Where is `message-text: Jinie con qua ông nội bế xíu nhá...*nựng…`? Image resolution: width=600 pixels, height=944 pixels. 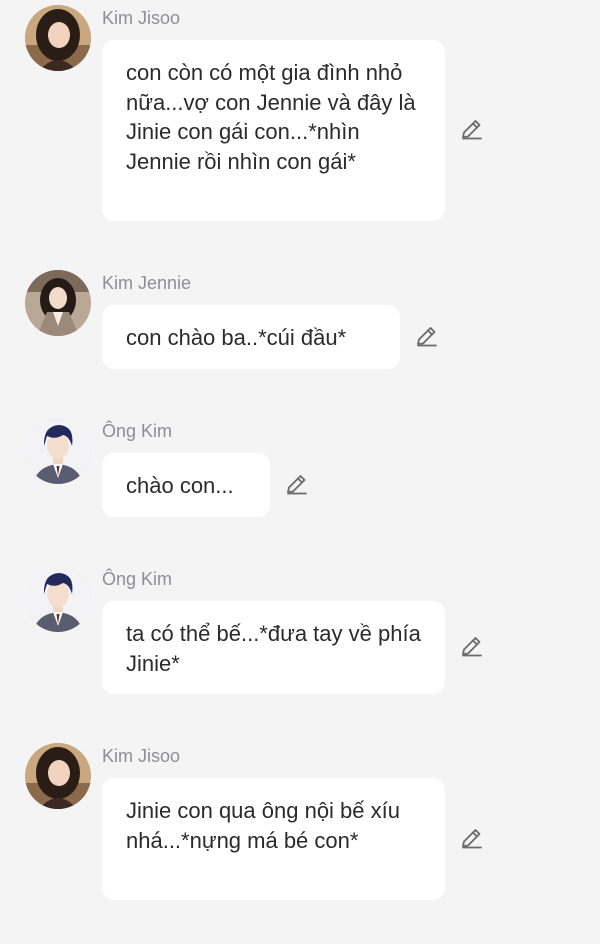 message-text: Jinie con qua ông nội bế xíu nhá...*nựng… is located at coordinates (263, 825).